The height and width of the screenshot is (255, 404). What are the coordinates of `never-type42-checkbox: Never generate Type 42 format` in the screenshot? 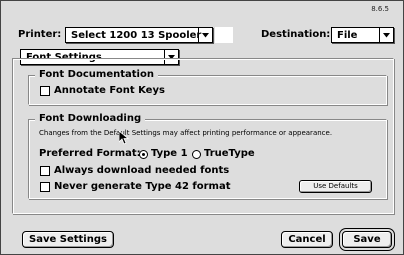 It's located at (135, 187).